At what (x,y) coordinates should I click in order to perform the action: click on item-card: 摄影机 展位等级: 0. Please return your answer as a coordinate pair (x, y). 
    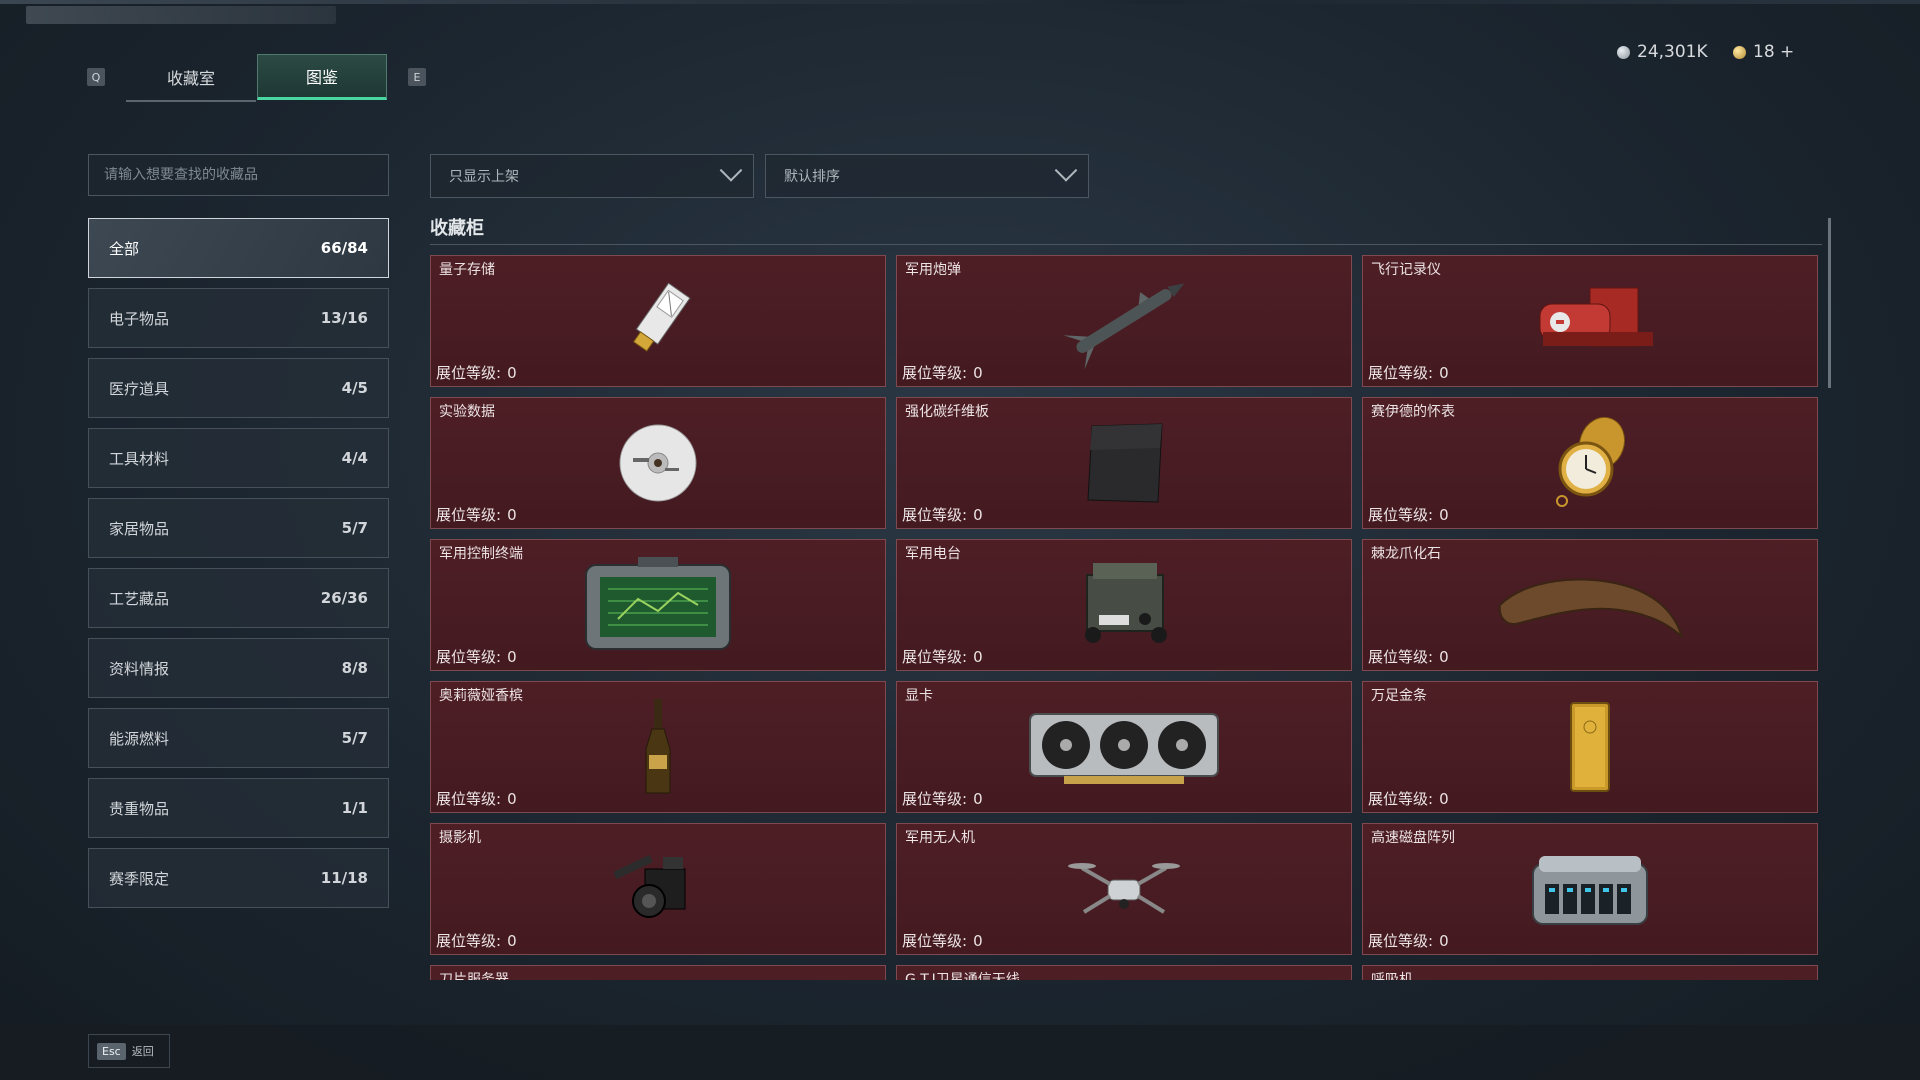
    Looking at the image, I should click on (658, 889).